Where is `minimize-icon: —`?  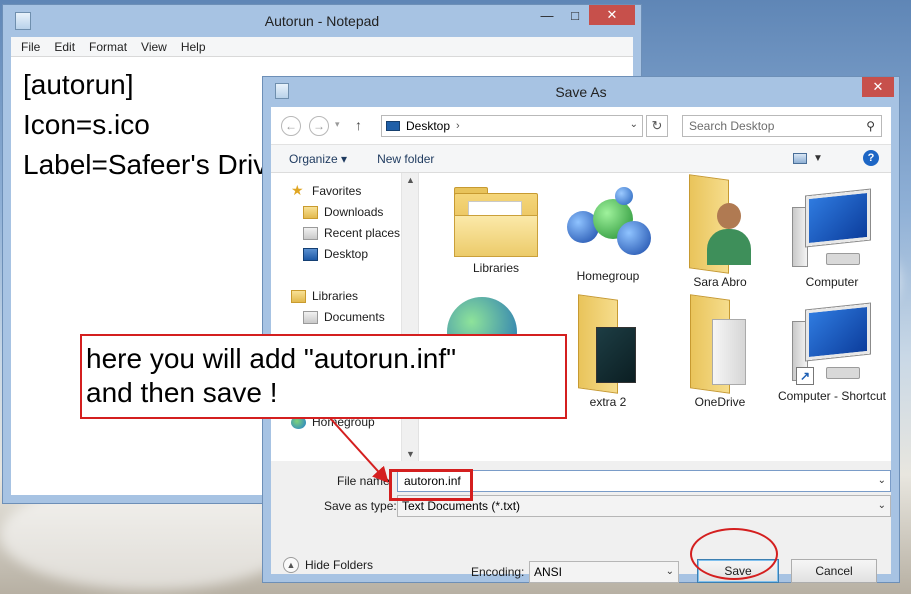
minimize-icon: — is located at coordinates (547, 15).